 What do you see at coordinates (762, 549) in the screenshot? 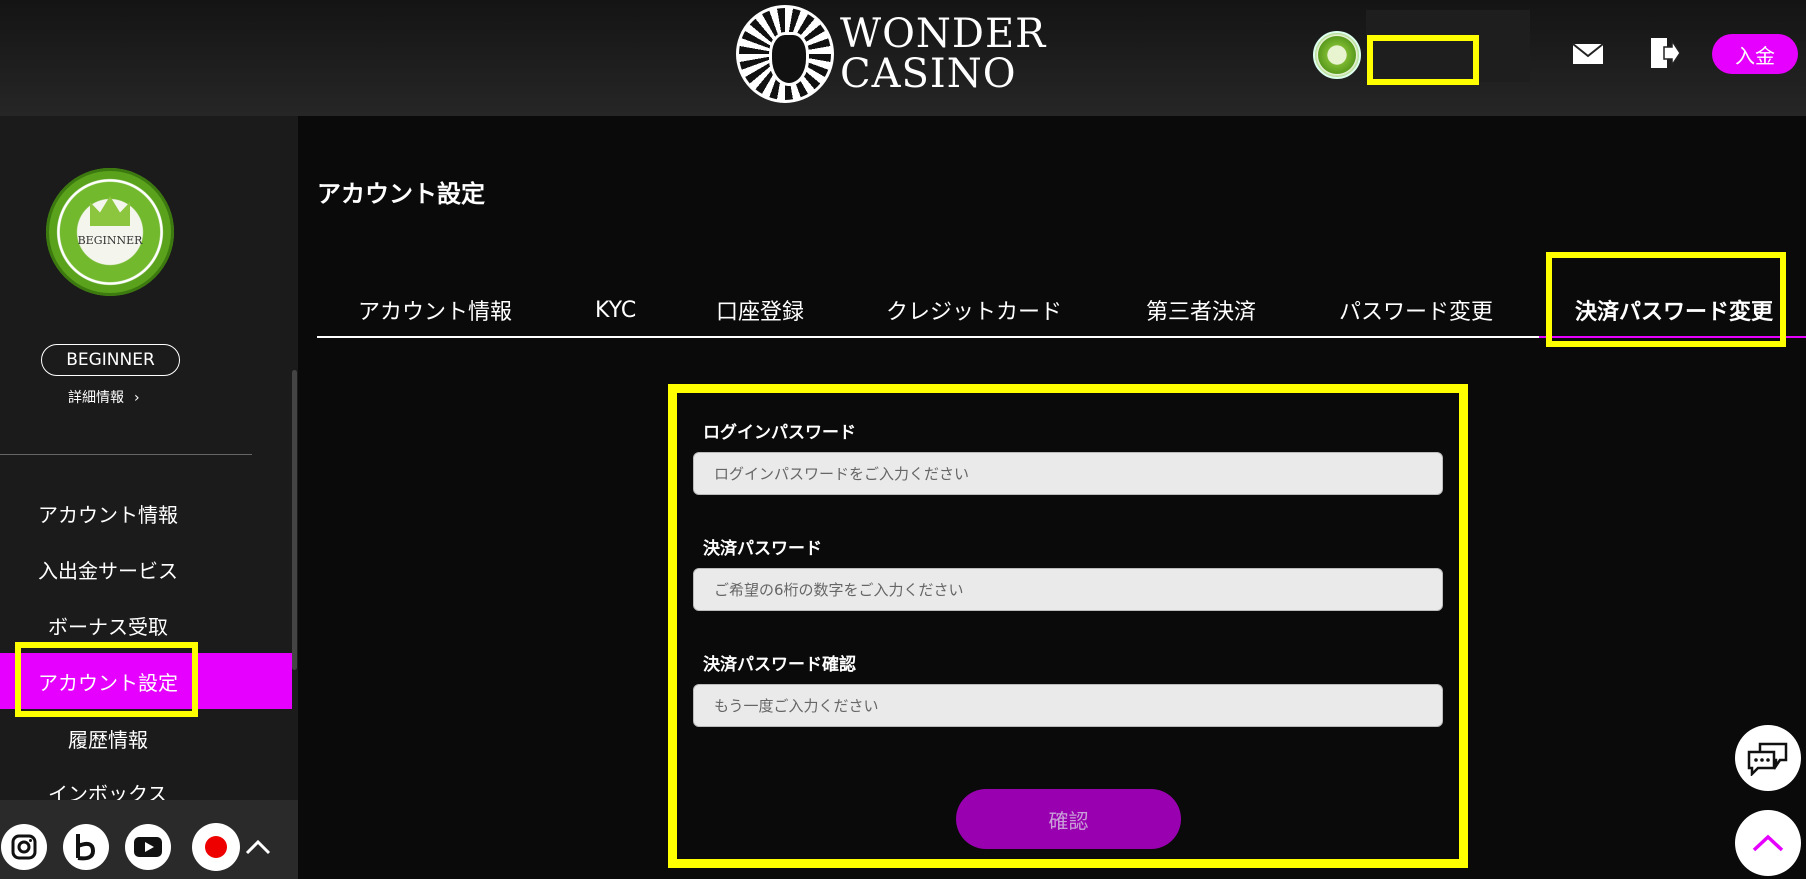
I see `payment-password-label: 決済パスワード` at bounding box center [762, 549].